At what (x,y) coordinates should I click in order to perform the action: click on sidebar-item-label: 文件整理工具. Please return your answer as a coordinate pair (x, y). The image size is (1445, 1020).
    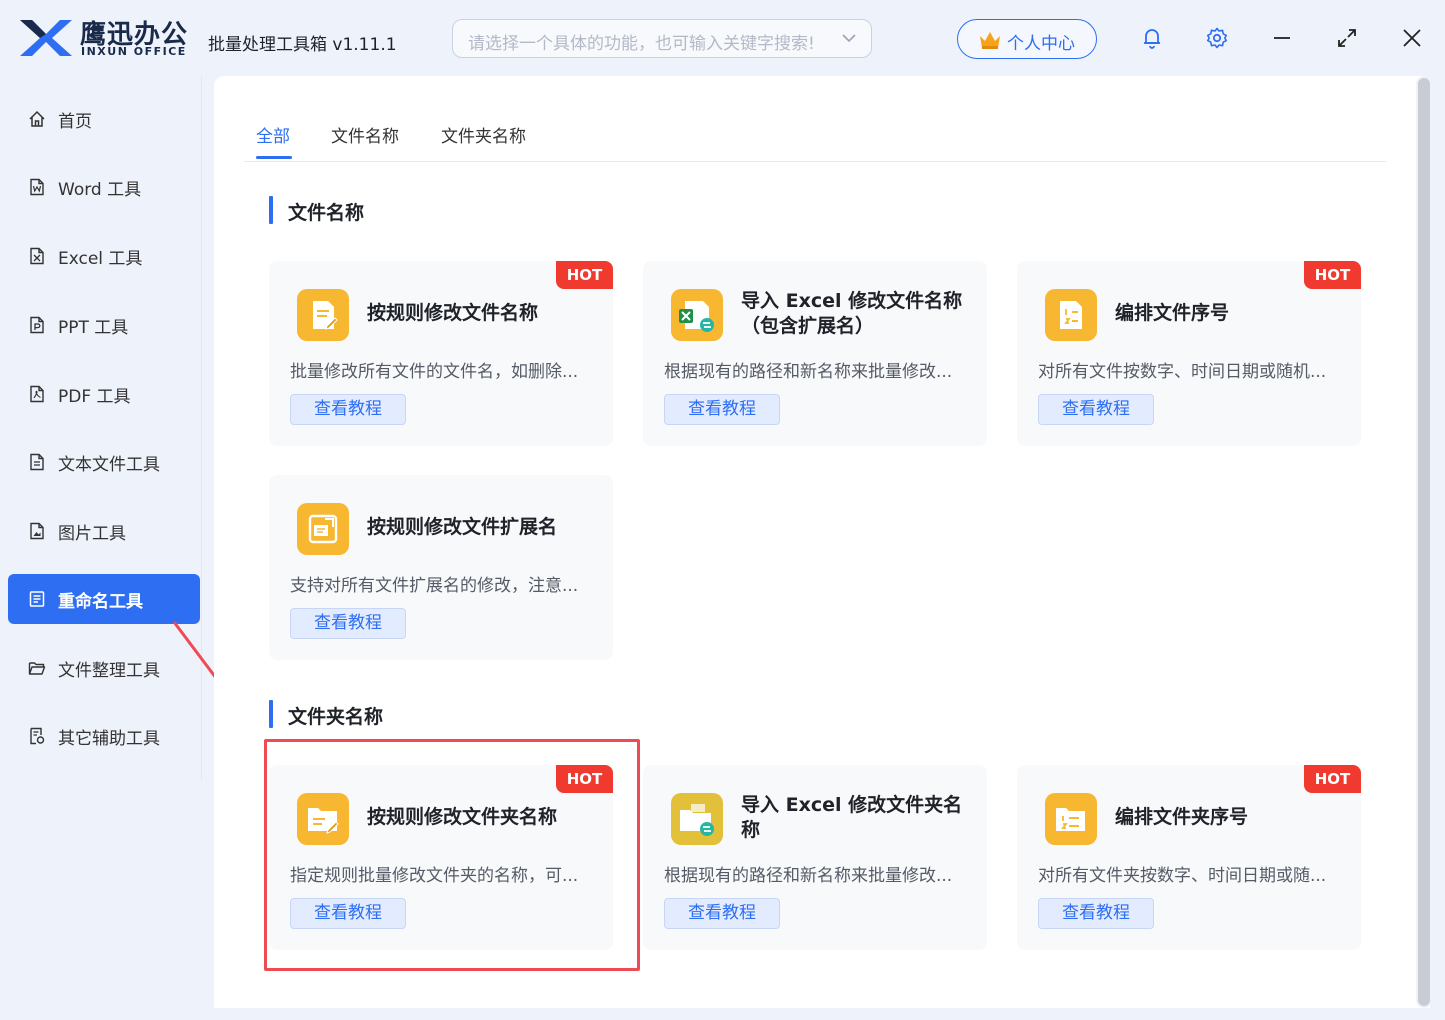
    Looking at the image, I should click on (109, 671).